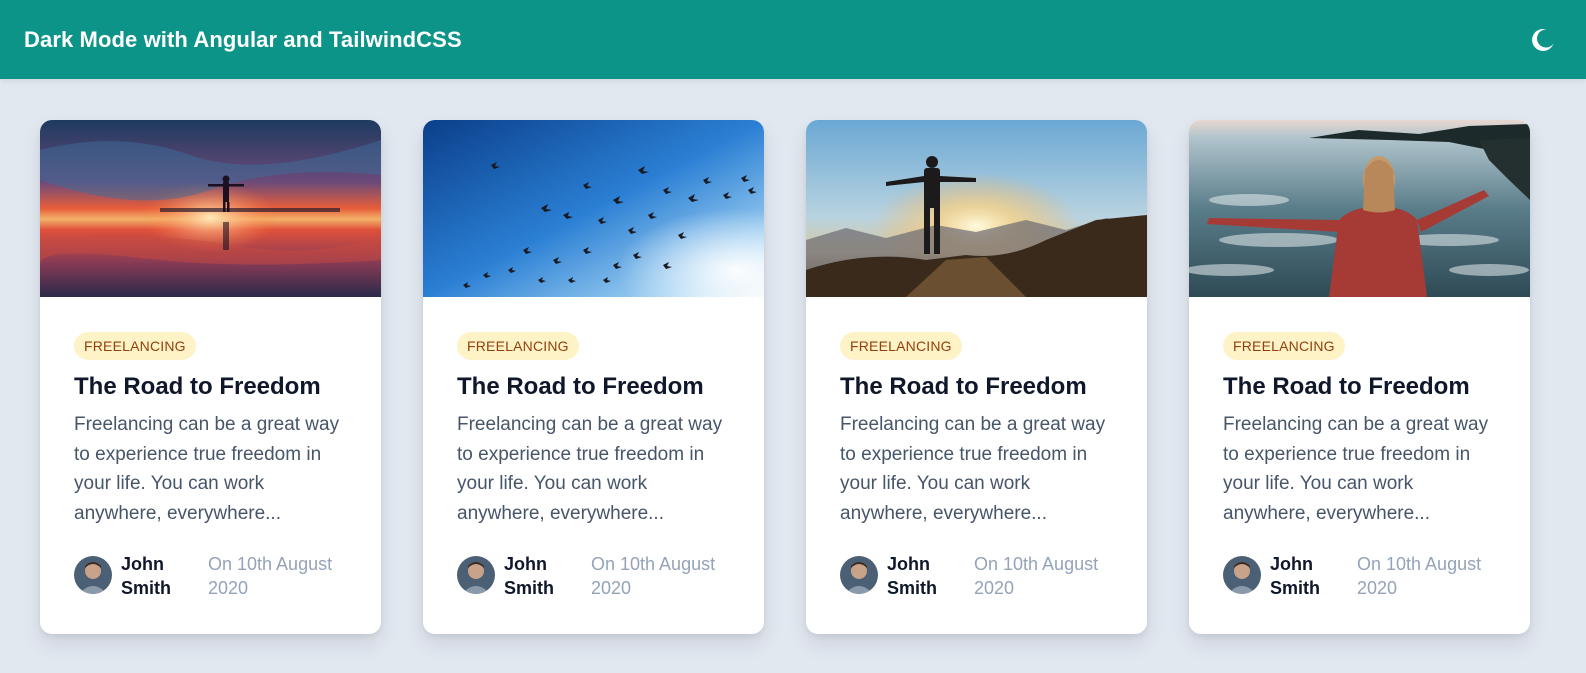  I want to click on app-title: Dark Mode with Angular and TailwindCSS, so click(243, 39).